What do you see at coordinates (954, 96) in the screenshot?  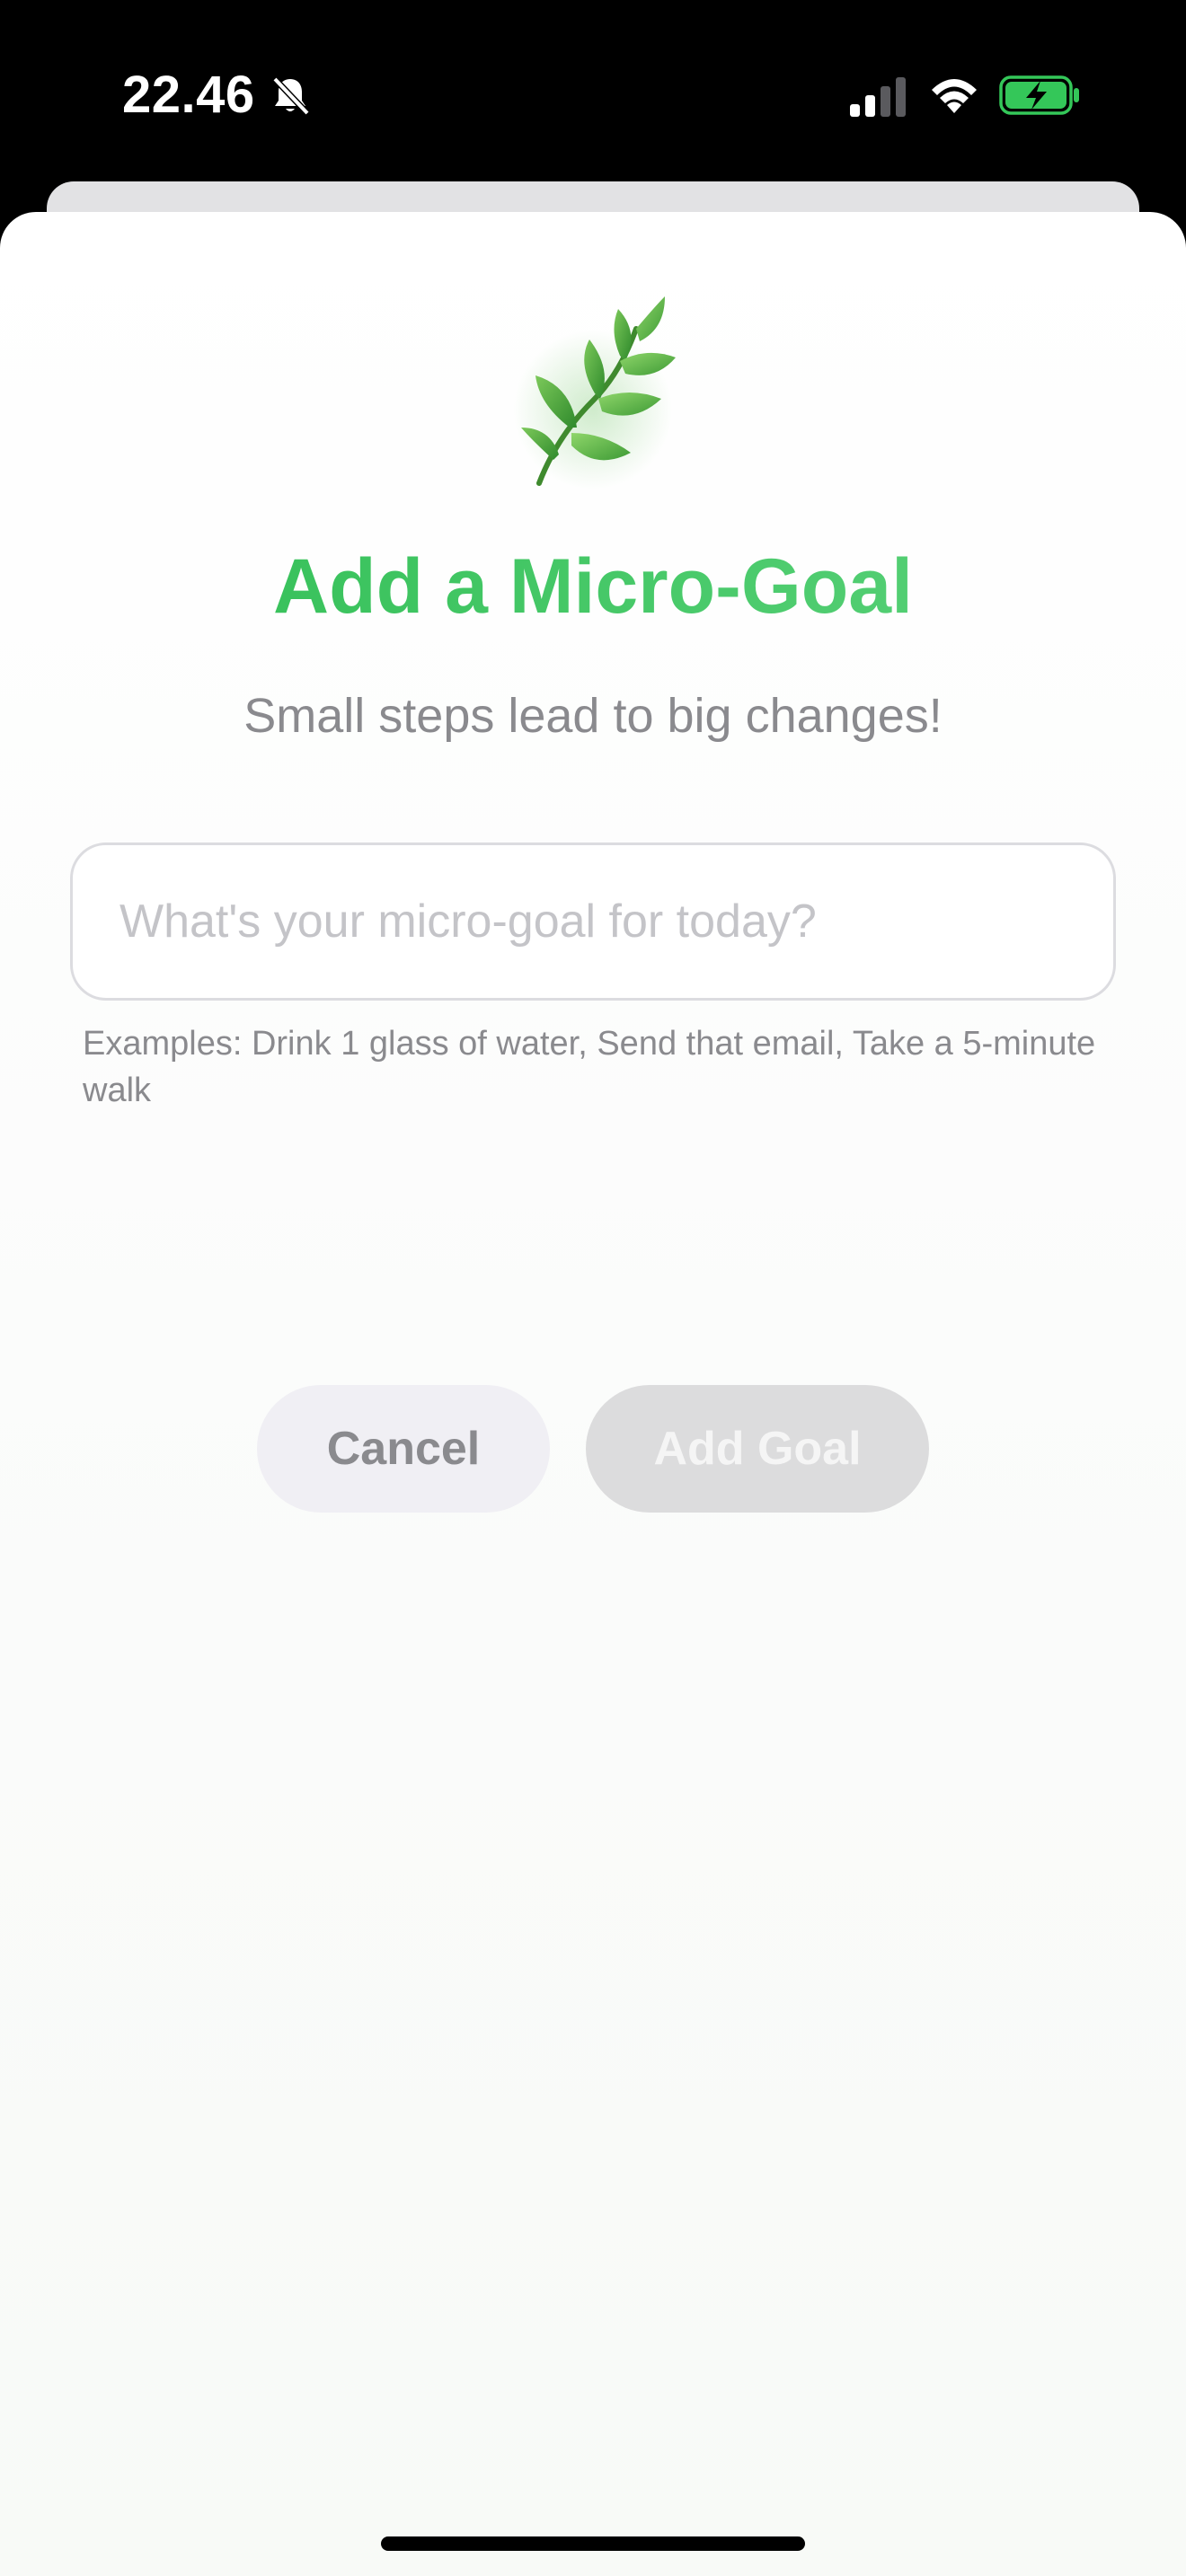 I see `wifi-icon` at bounding box center [954, 96].